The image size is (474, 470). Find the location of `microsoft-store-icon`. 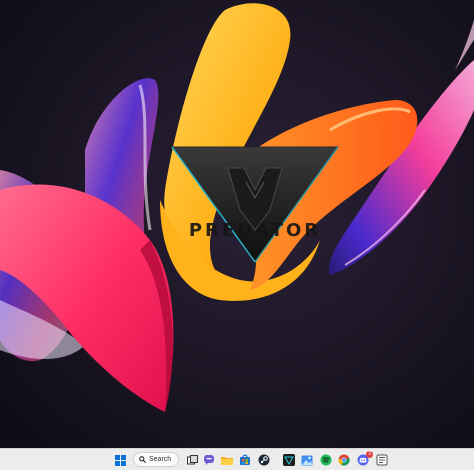

microsoft-store-icon is located at coordinates (245, 459).